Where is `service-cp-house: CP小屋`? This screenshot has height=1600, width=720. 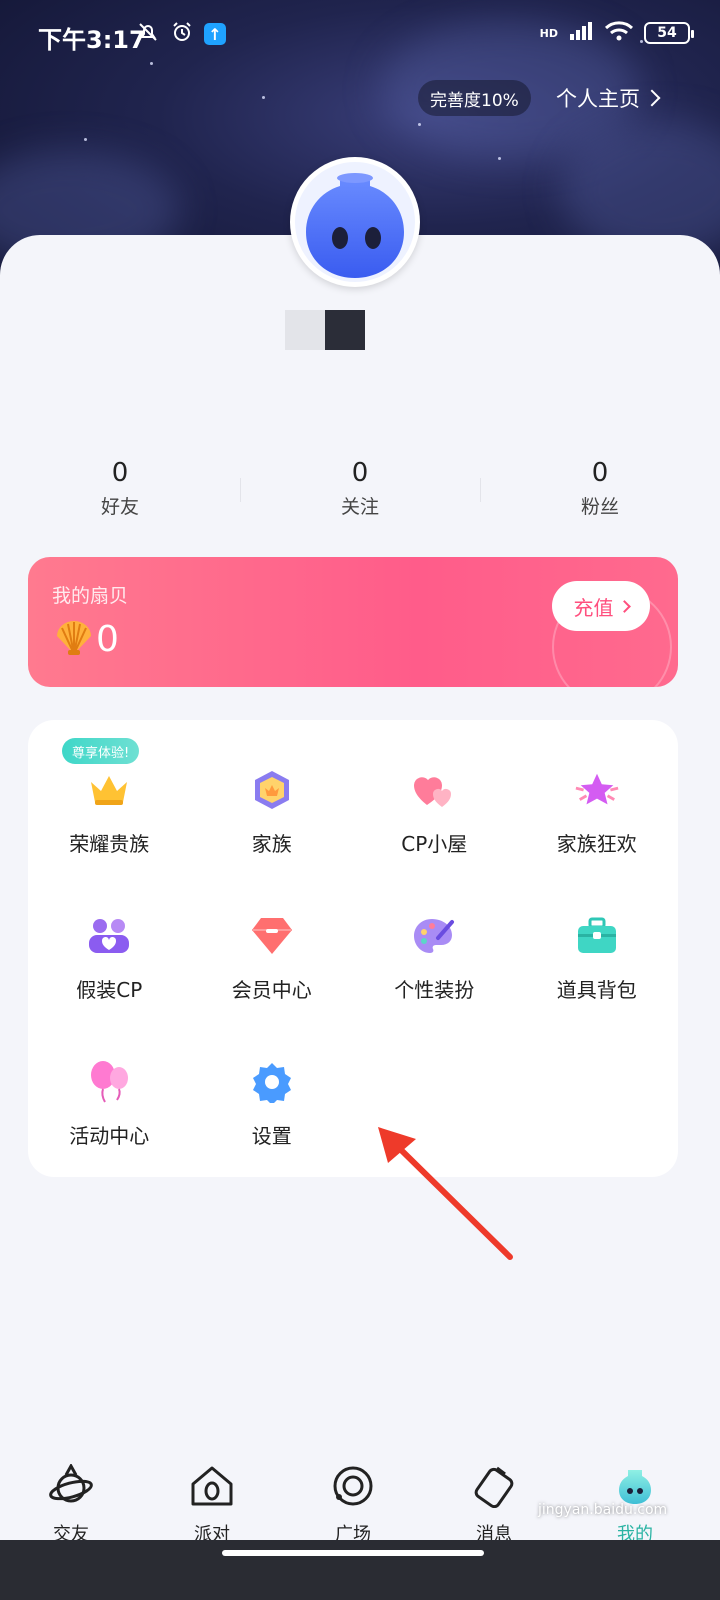
service-cp-house: CP小屋 is located at coordinates (434, 812).